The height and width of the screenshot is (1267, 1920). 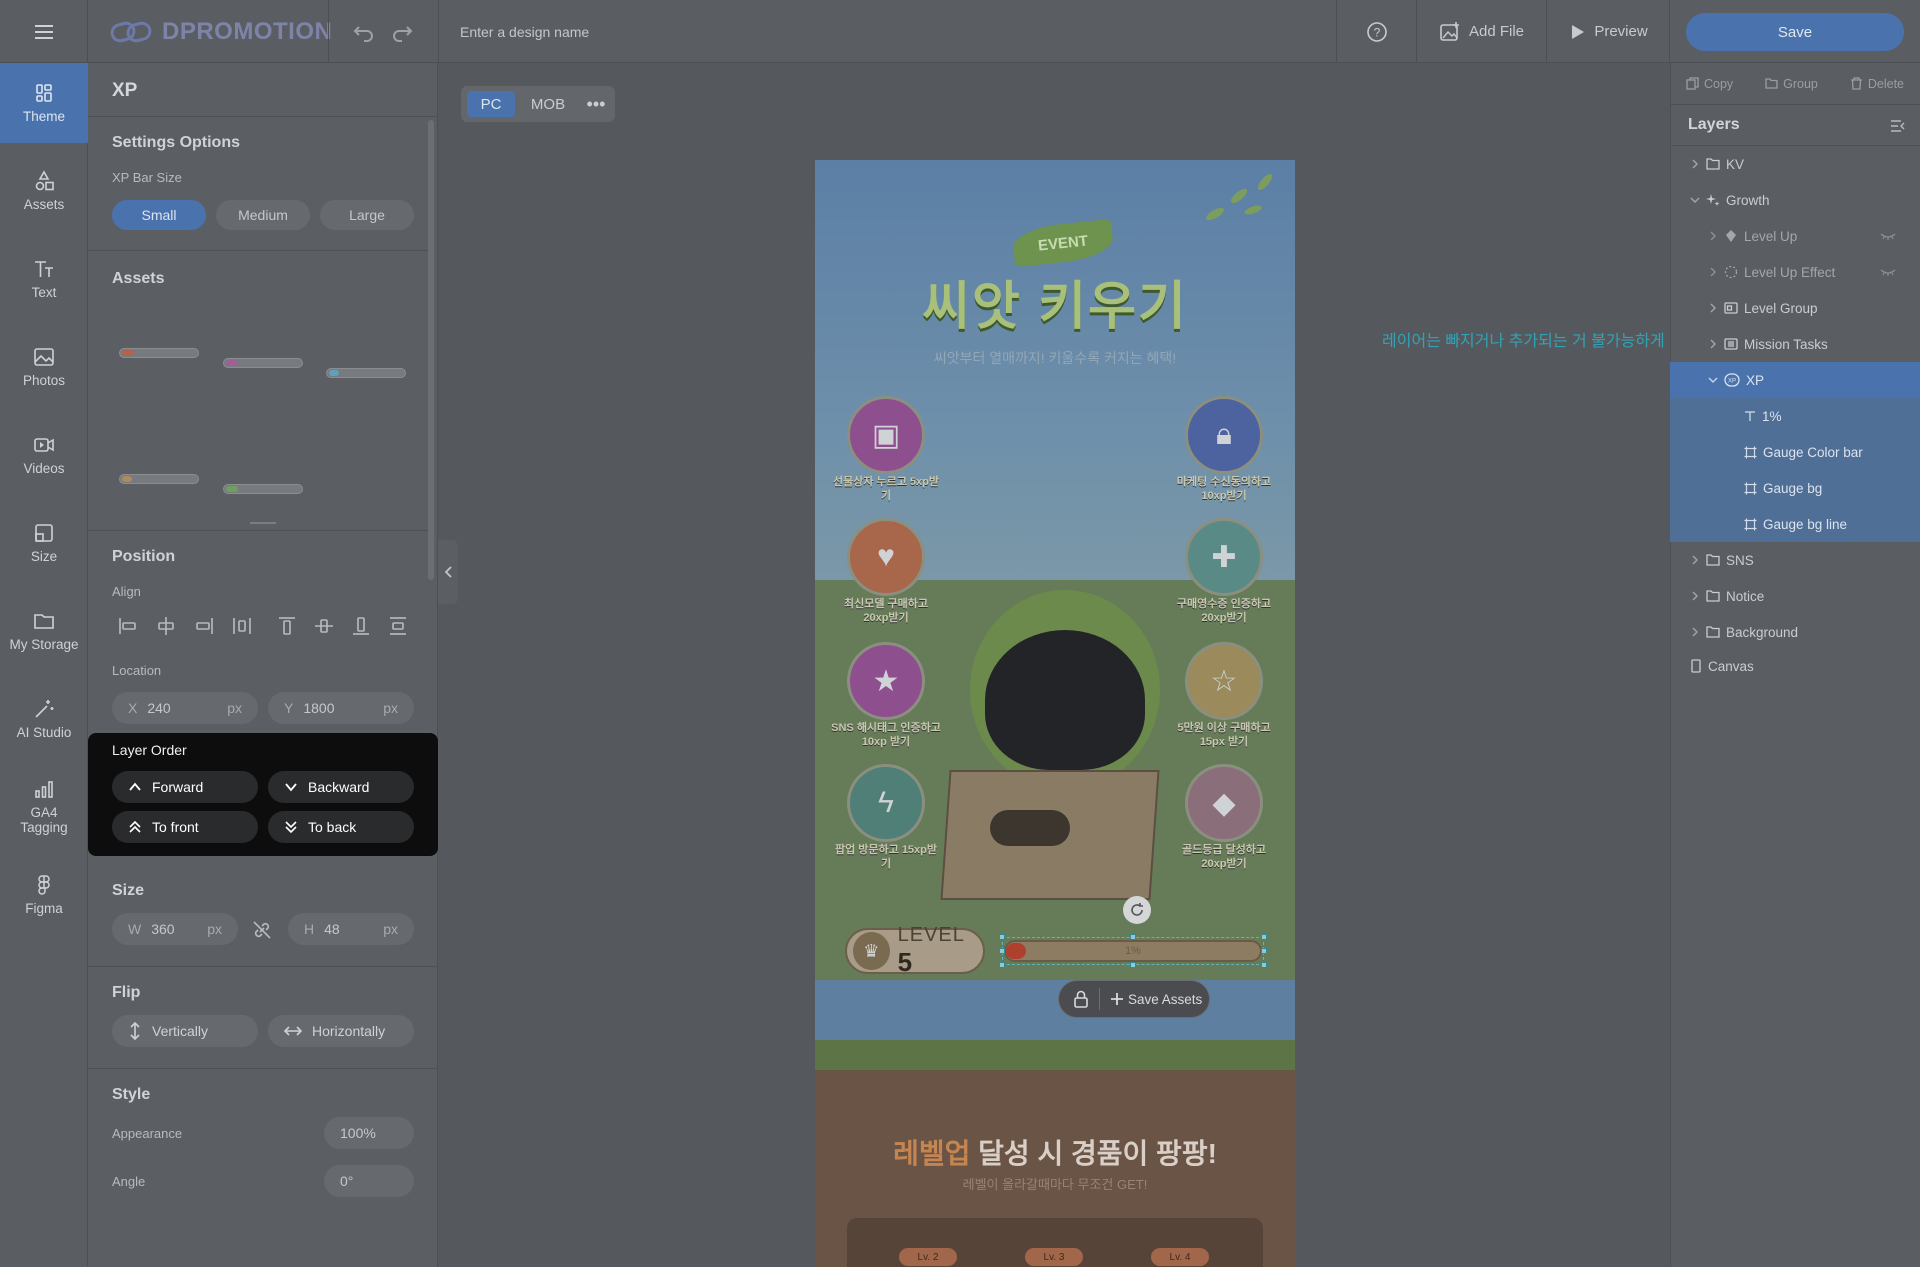 I want to click on size-medium-button: Medium, so click(x=263, y=215).